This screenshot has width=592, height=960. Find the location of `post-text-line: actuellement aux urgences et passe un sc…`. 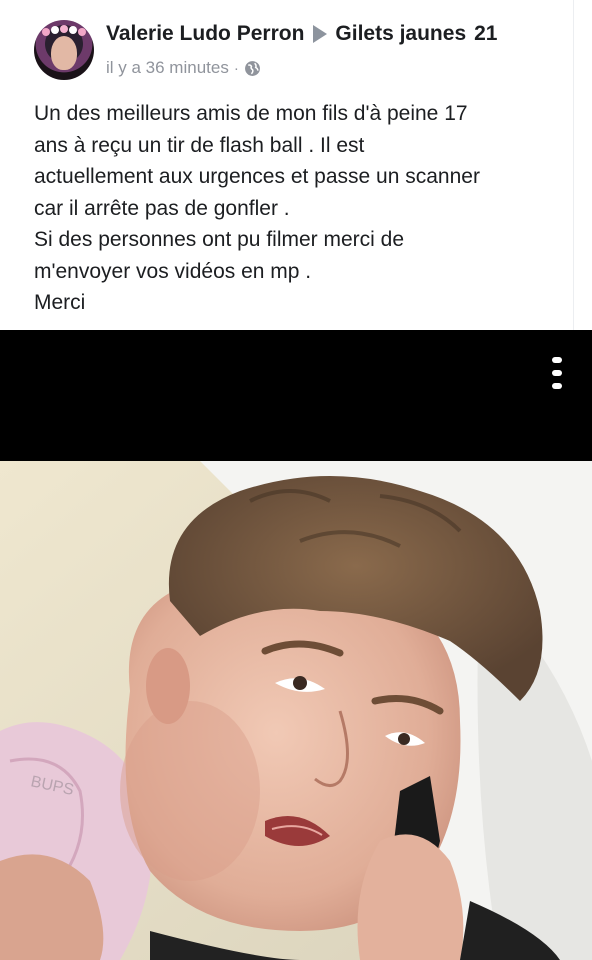

post-text-line: actuellement aux urgences et passe un sc… is located at coordinates (257, 176).